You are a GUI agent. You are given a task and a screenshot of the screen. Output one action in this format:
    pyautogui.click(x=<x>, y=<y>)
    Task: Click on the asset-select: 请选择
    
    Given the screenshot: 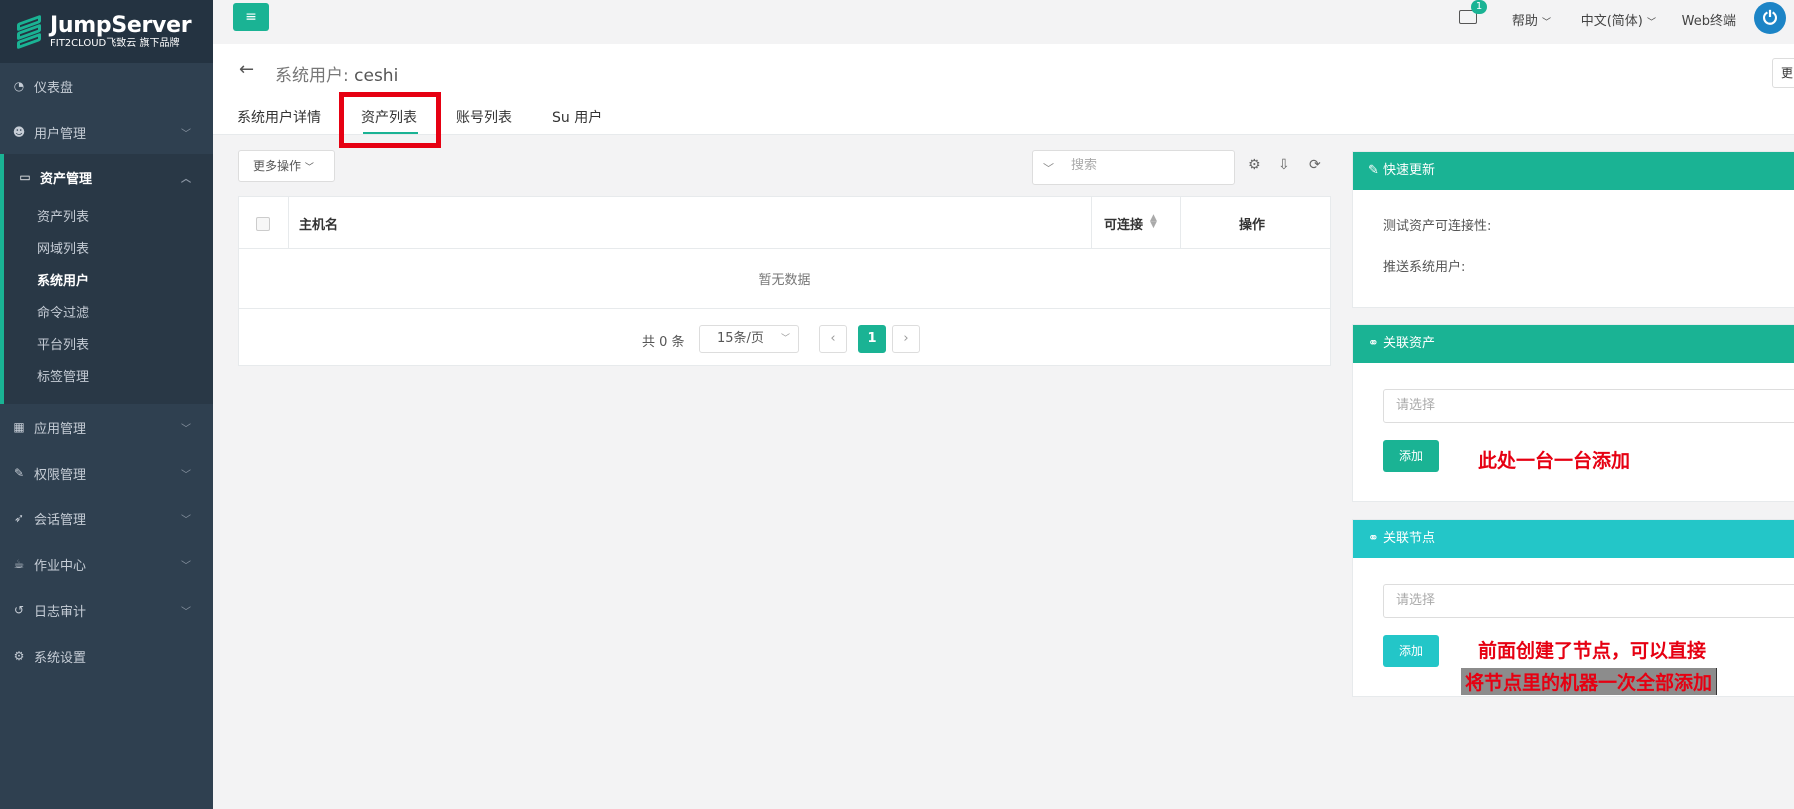 What is the action you would take?
    pyautogui.click(x=1588, y=406)
    